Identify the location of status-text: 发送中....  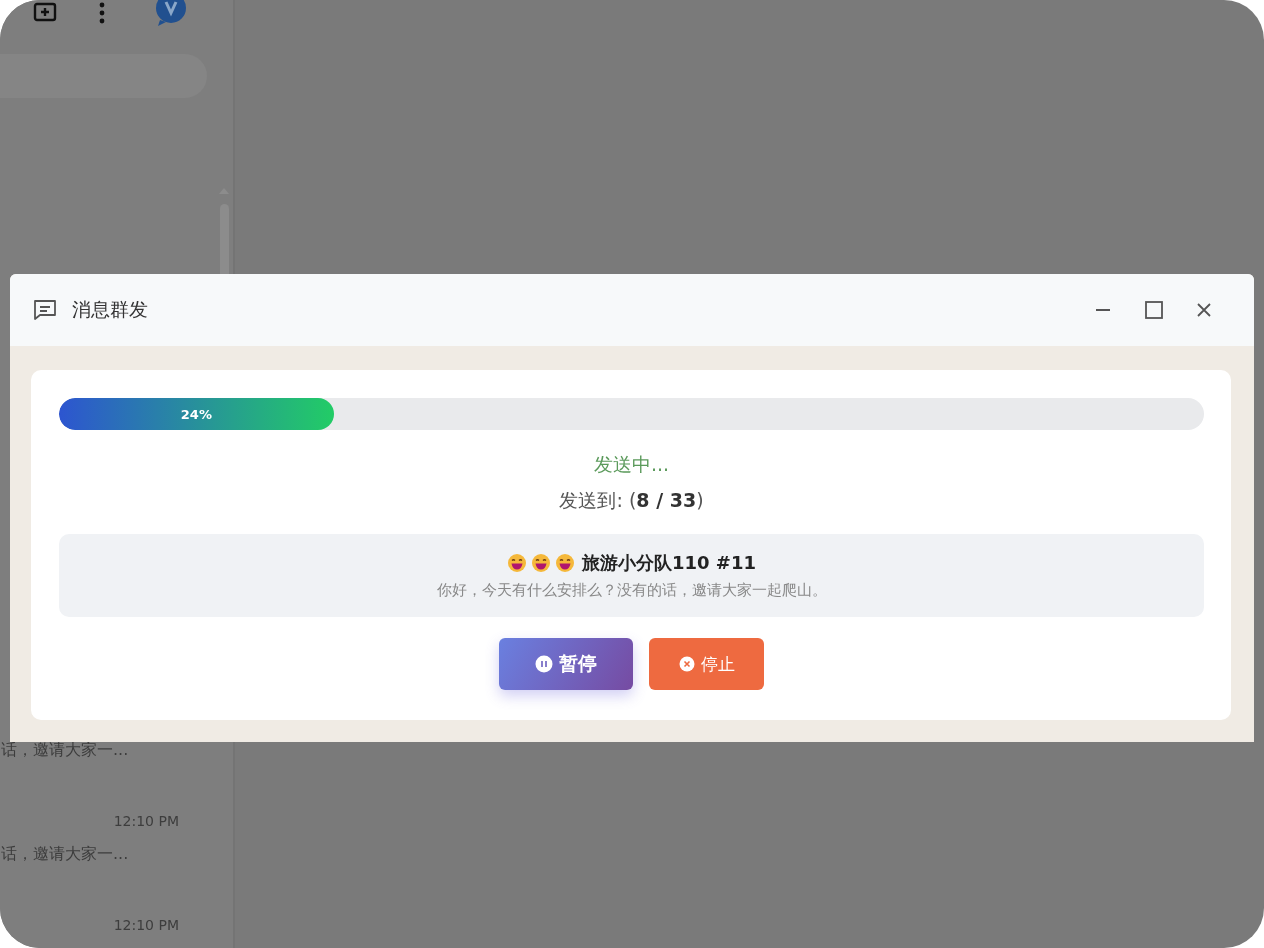
(631, 464).